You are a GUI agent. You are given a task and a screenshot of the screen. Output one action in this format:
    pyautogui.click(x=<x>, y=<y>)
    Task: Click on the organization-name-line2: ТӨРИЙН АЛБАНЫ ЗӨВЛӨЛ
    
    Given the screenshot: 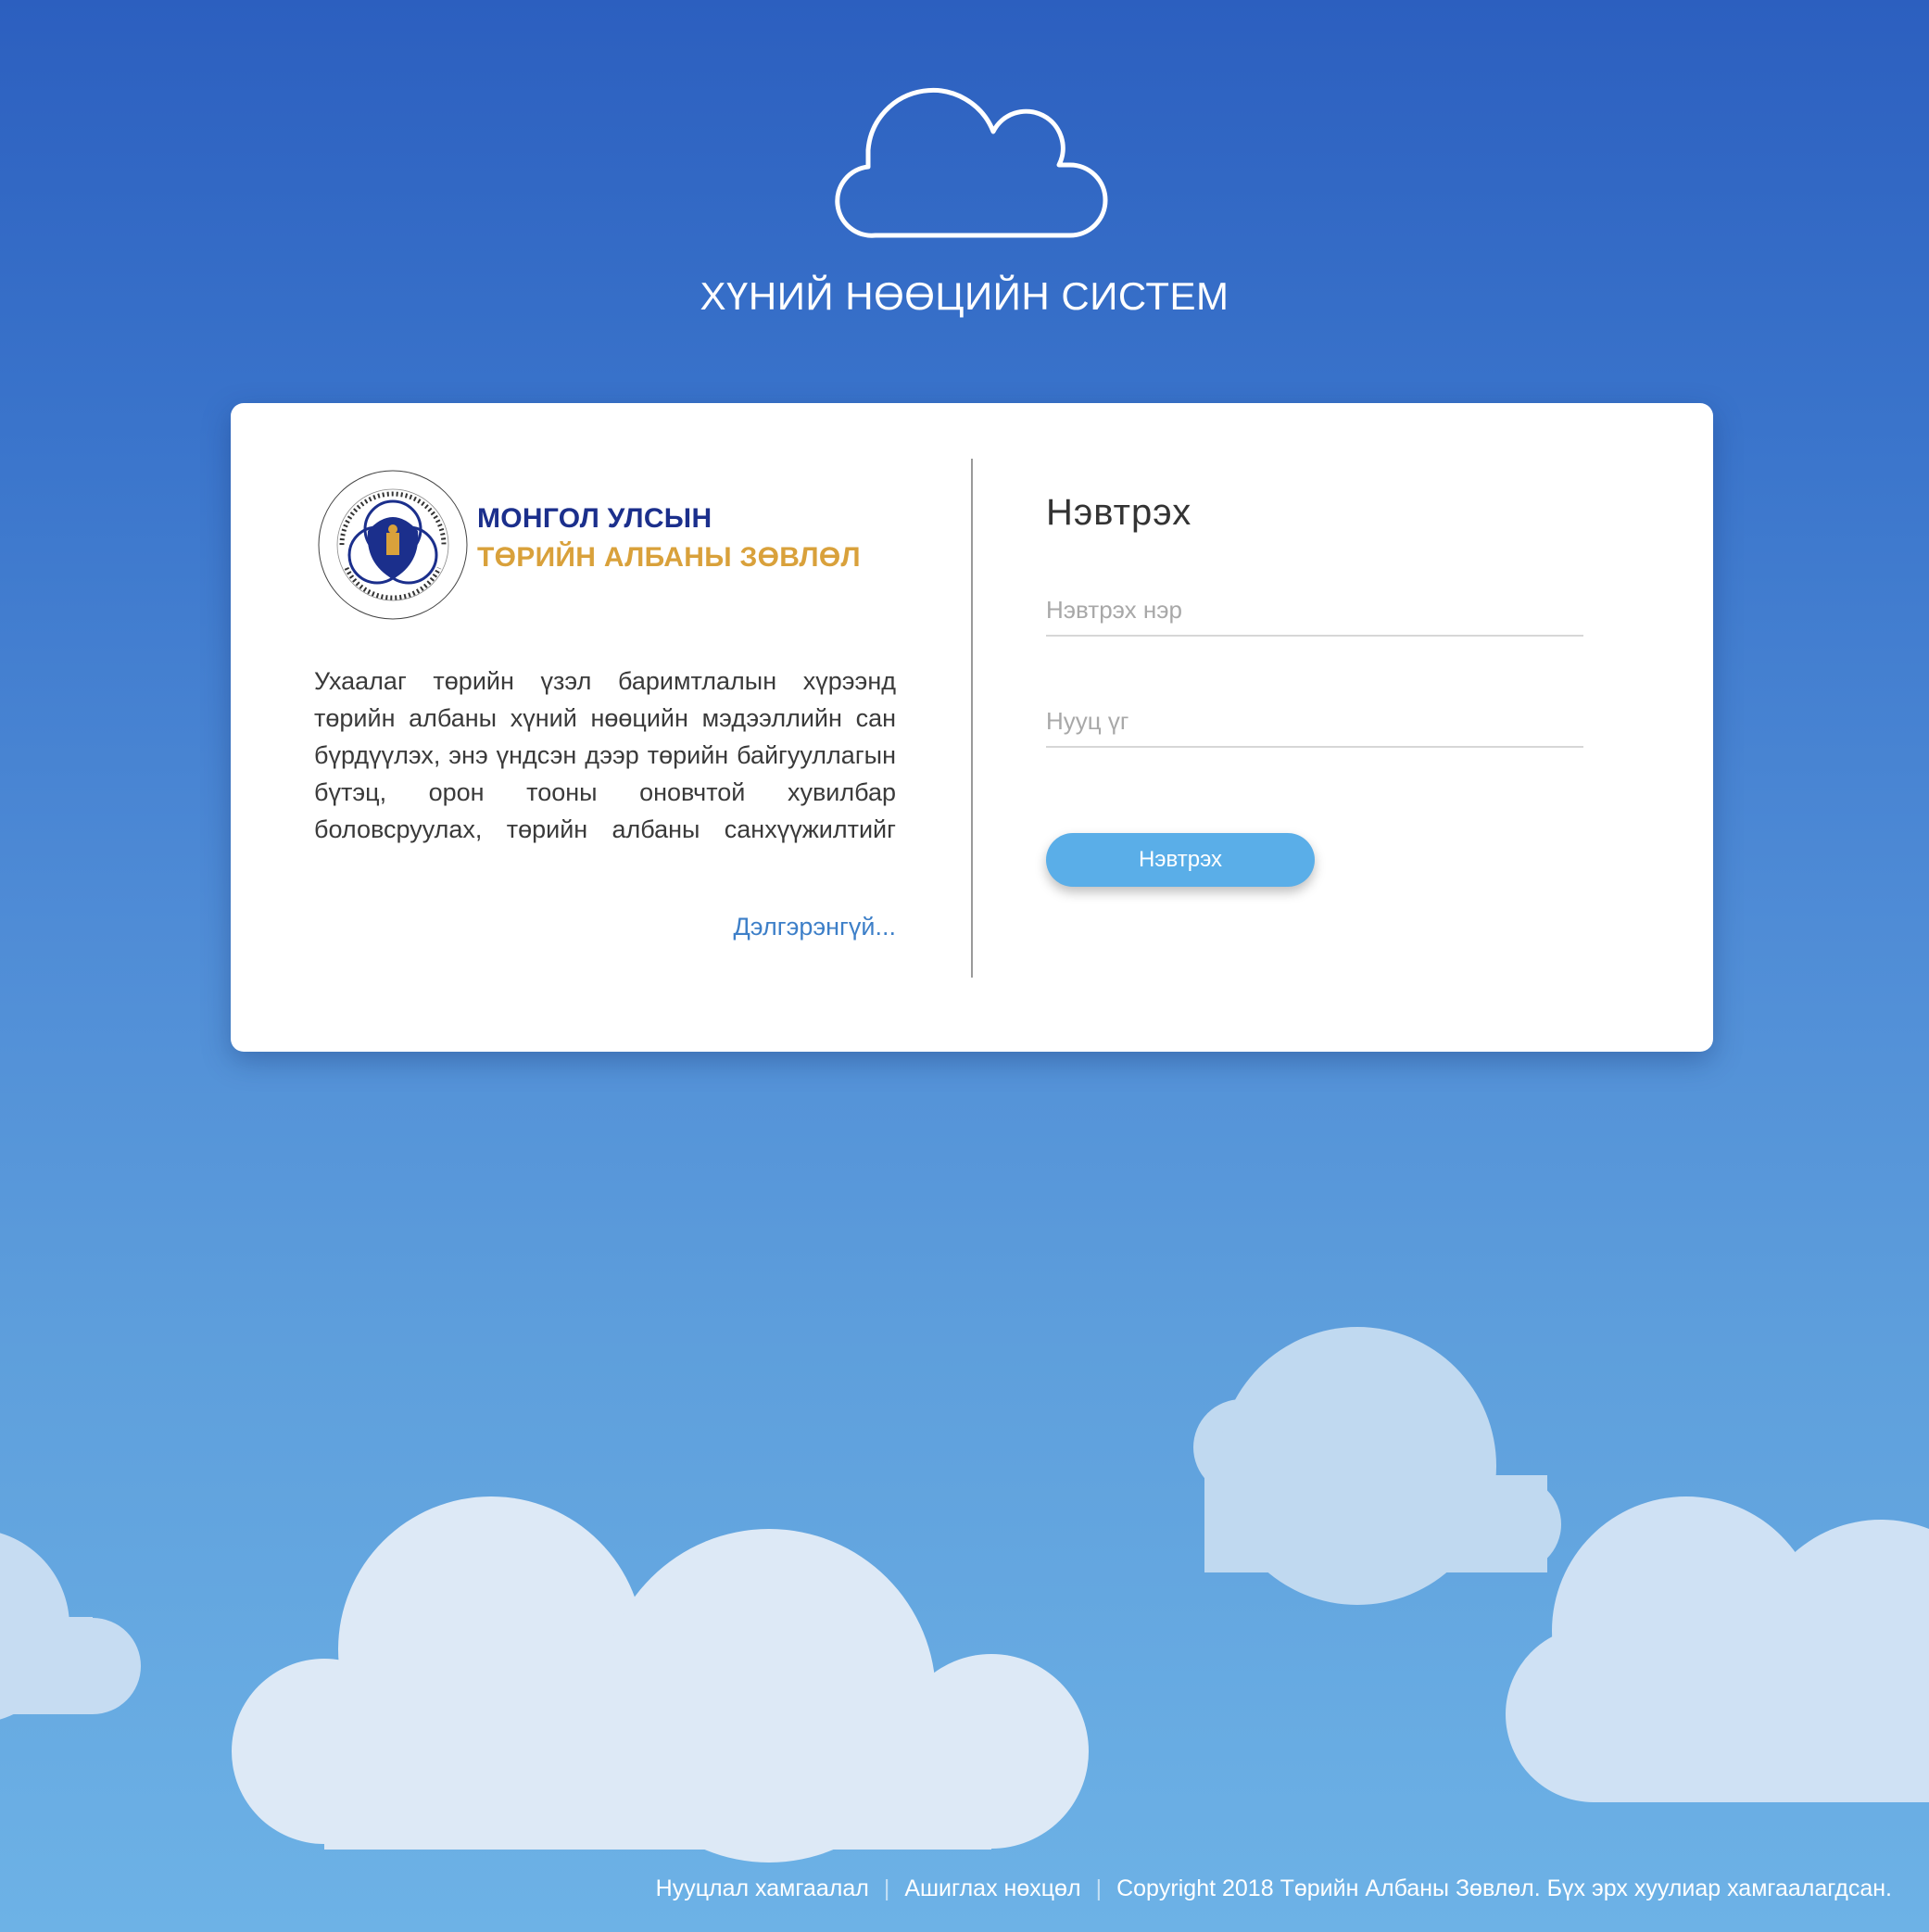 What is the action you would take?
    pyautogui.click(x=669, y=557)
    